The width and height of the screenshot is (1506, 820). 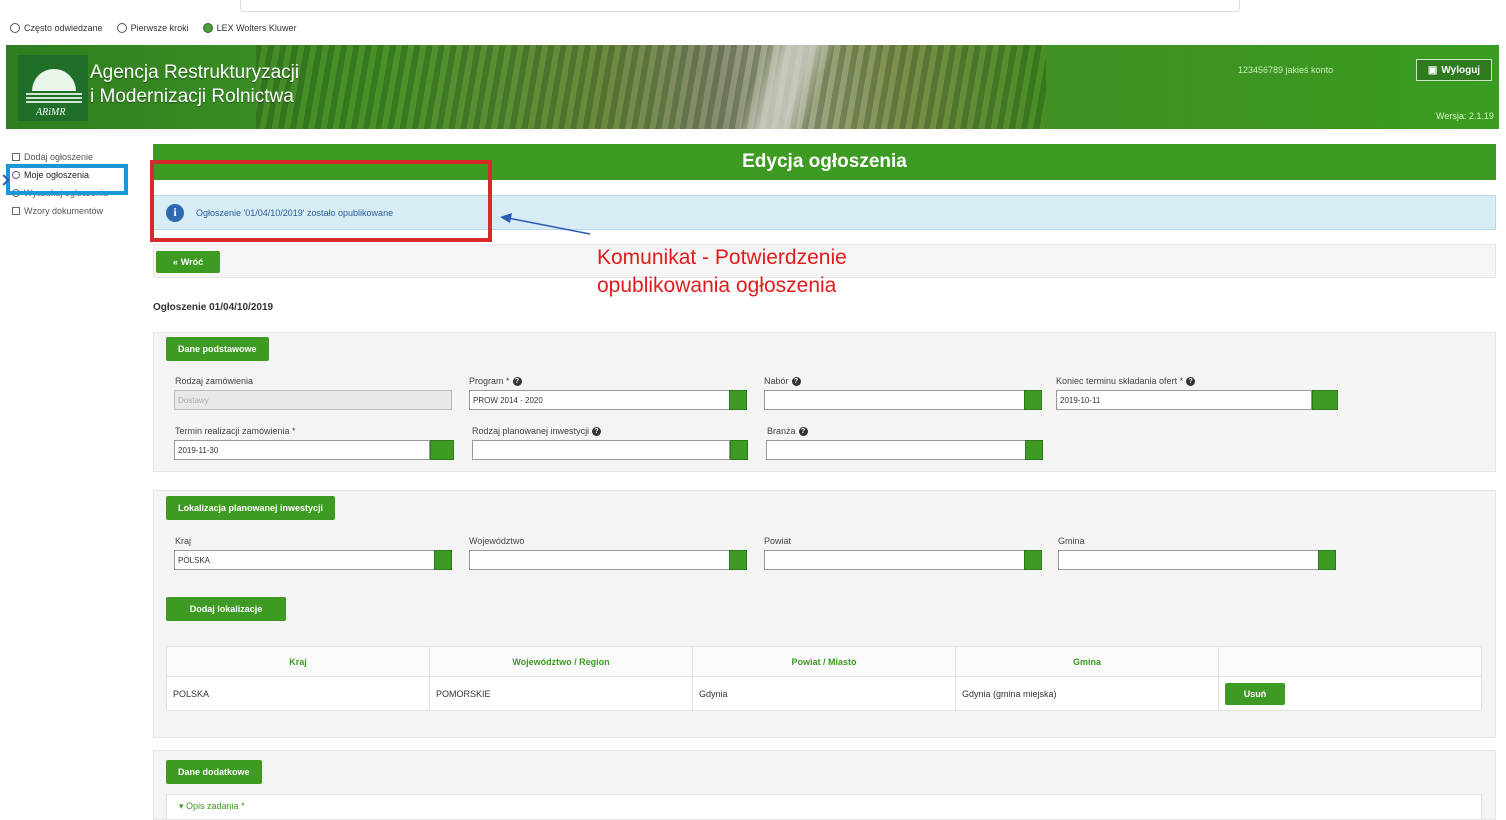 I want to click on deadline-label: Koniec terminu składania ofert * ?, so click(x=1126, y=381).